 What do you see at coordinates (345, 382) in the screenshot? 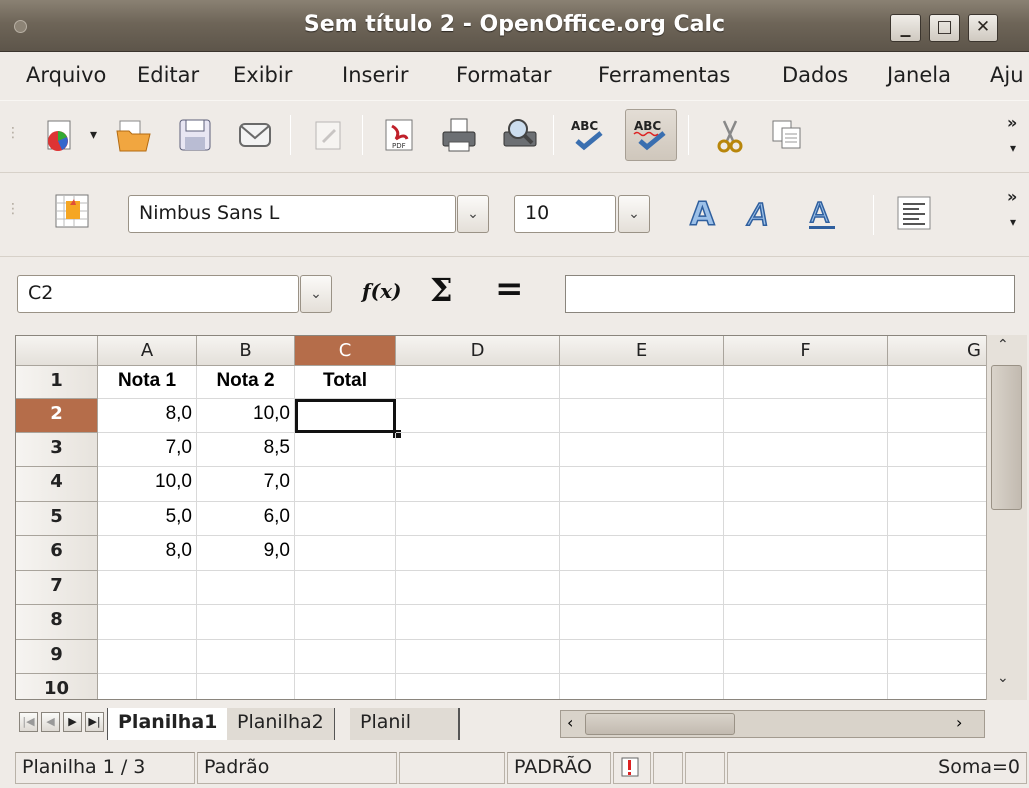
I see `cell-c1: Total` at bounding box center [345, 382].